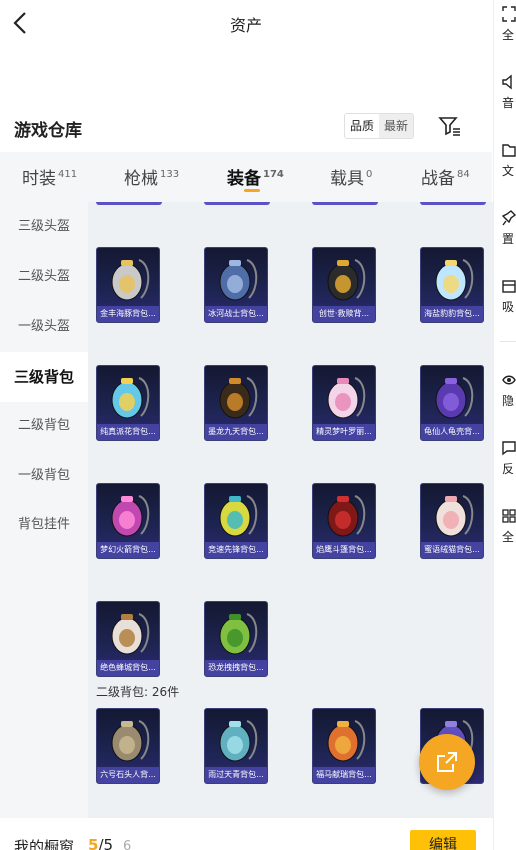 Image resolution: width=516 pixels, height=850 pixels. I want to click on showcase-current: 5, so click(93, 843).